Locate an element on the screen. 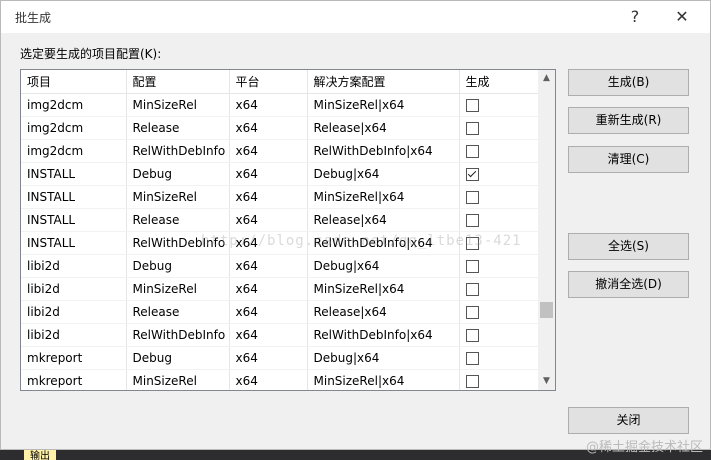  table-row: INSTALL MinSizeRel x64 MinSizeRel|x64 is located at coordinates (280, 197).